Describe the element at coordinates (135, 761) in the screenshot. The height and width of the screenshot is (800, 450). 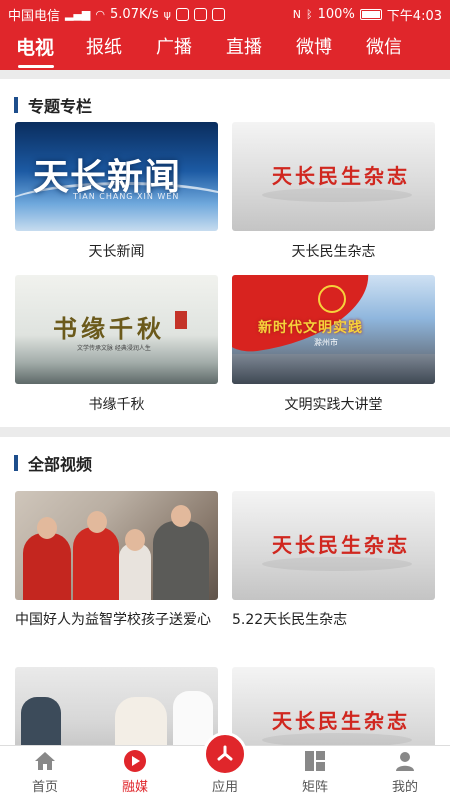
I see `play-icon` at that location.